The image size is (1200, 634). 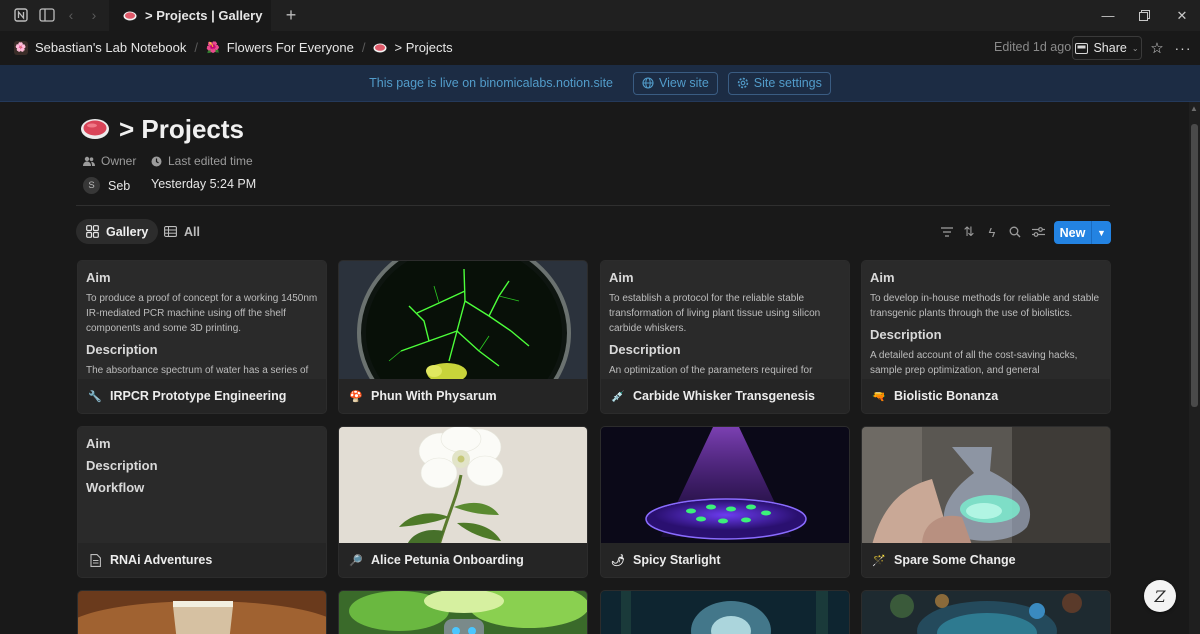 I want to click on last-edited-property-label: Last edited time, so click(x=202, y=161).